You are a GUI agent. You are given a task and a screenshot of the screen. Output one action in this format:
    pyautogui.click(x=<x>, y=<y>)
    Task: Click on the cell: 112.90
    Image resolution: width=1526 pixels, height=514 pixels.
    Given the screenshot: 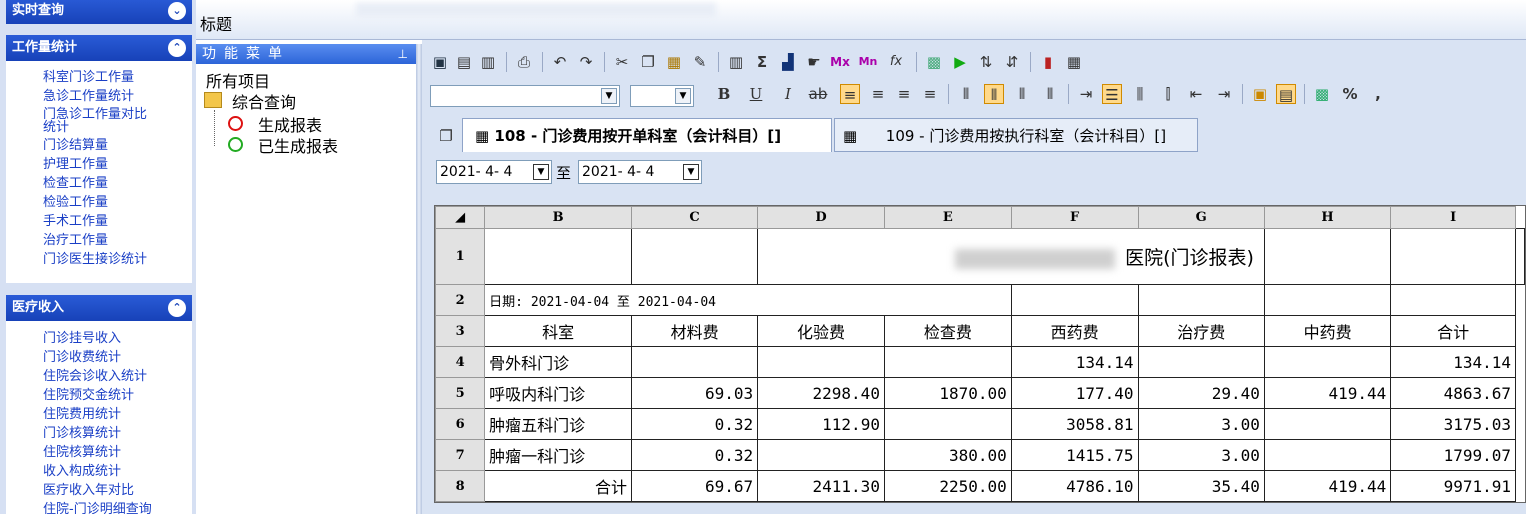 What is the action you would take?
    pyautogui.click(x=821, y=424)
    